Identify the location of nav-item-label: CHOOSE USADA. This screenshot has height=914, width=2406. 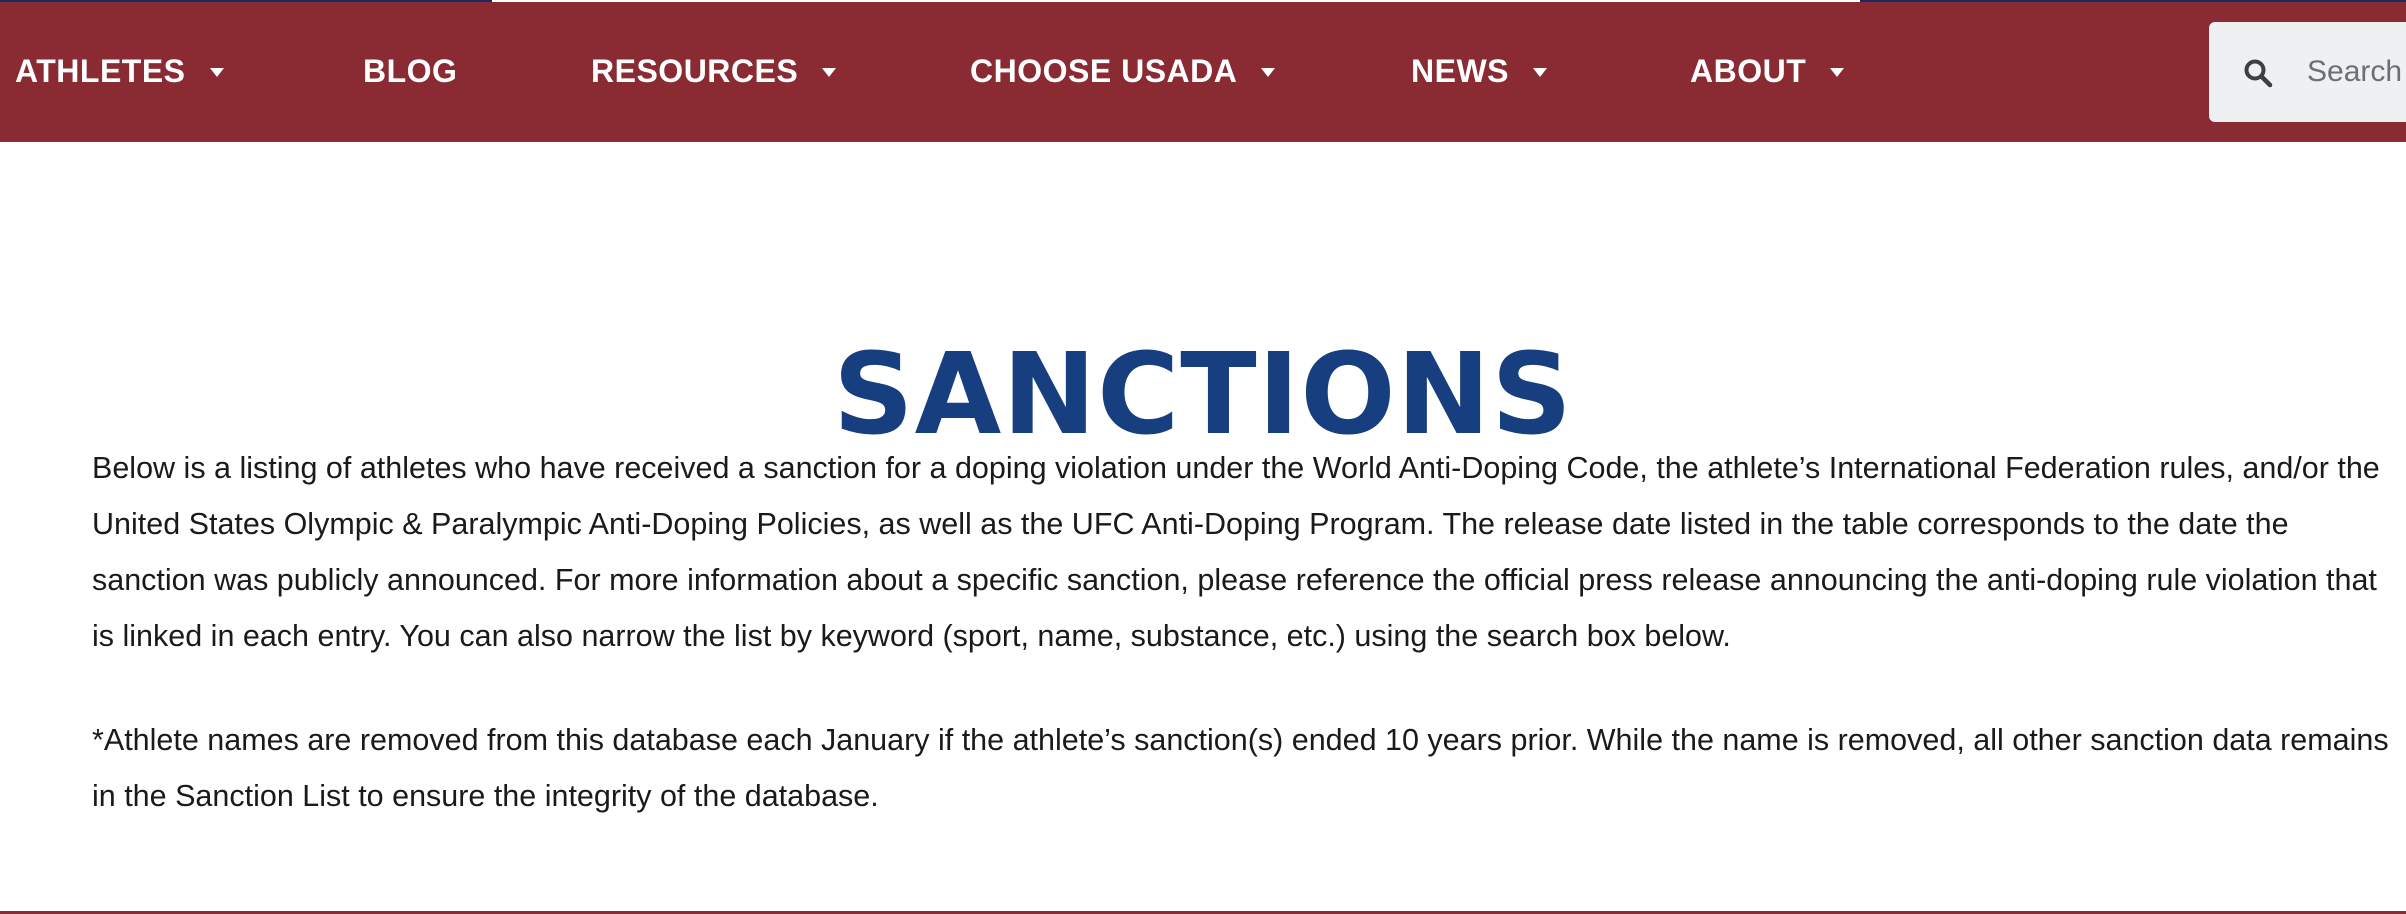
(1104, 70).